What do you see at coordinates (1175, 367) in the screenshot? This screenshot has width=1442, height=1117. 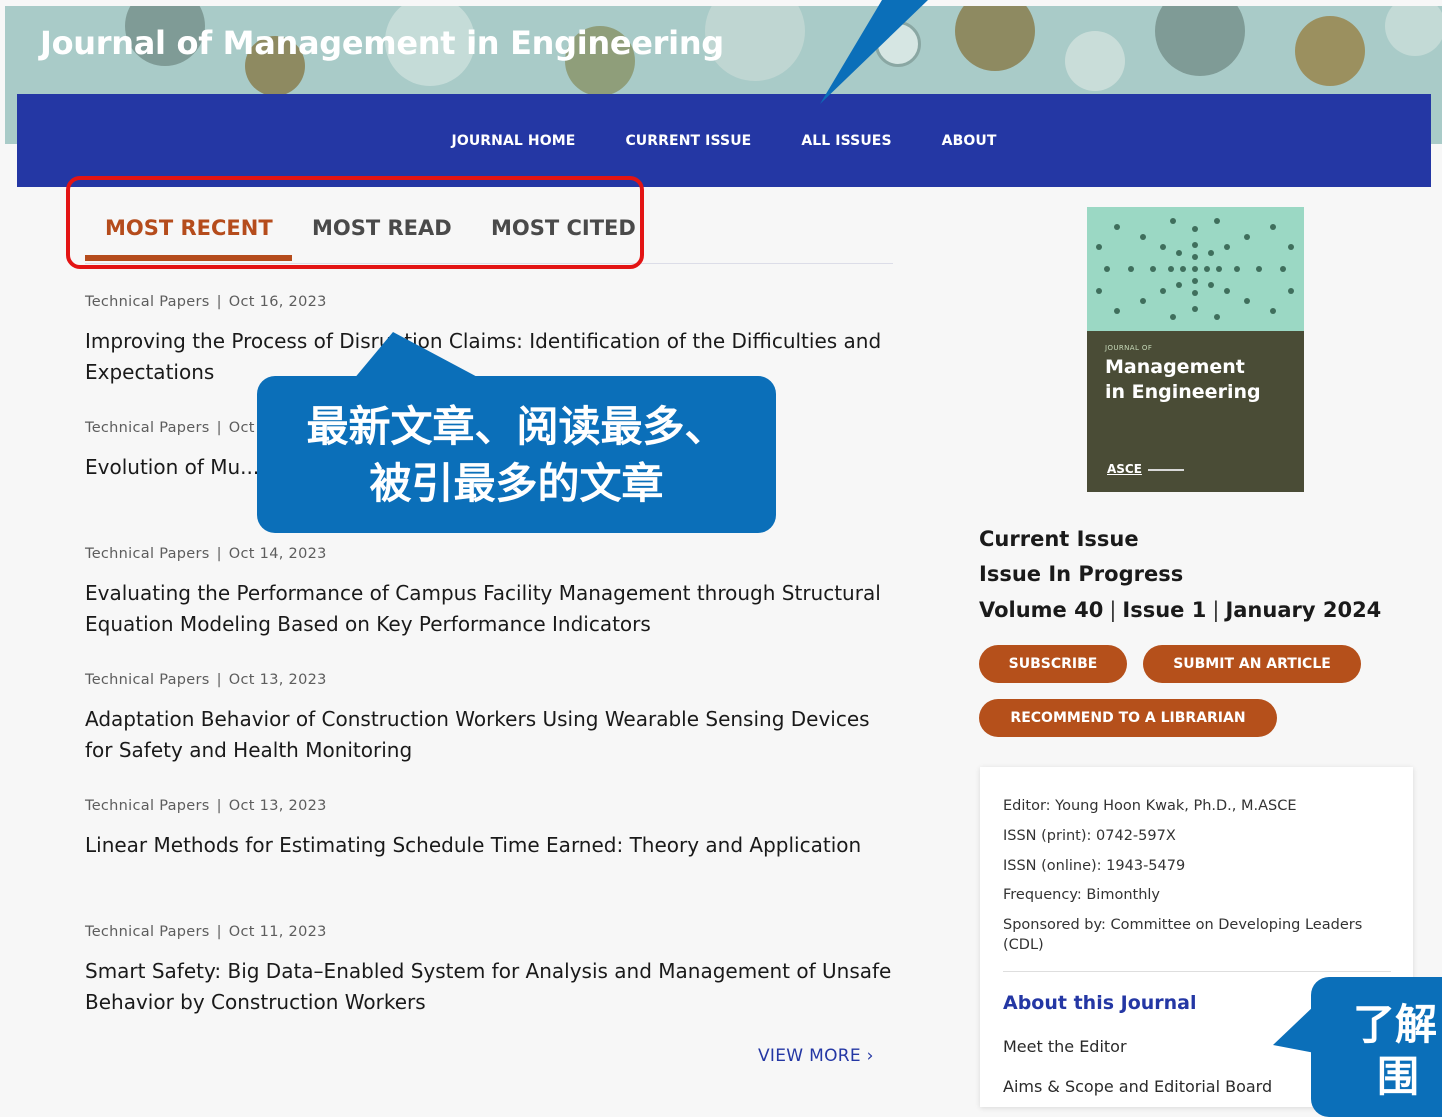 I see `cover-title-line-1: Management` at bounding box center [1175, 367].